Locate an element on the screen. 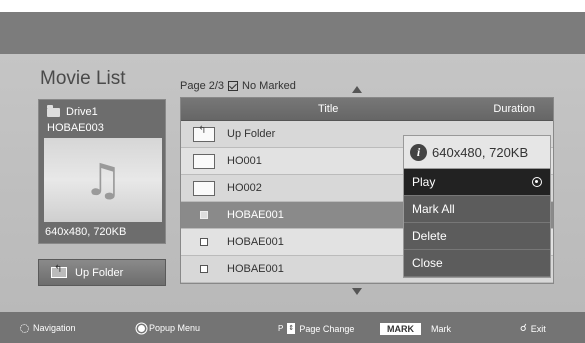 Image resolution: width=585 pixels, height=343 pixels. mark-key-badge: MARK is located at coordinates (400, 329).